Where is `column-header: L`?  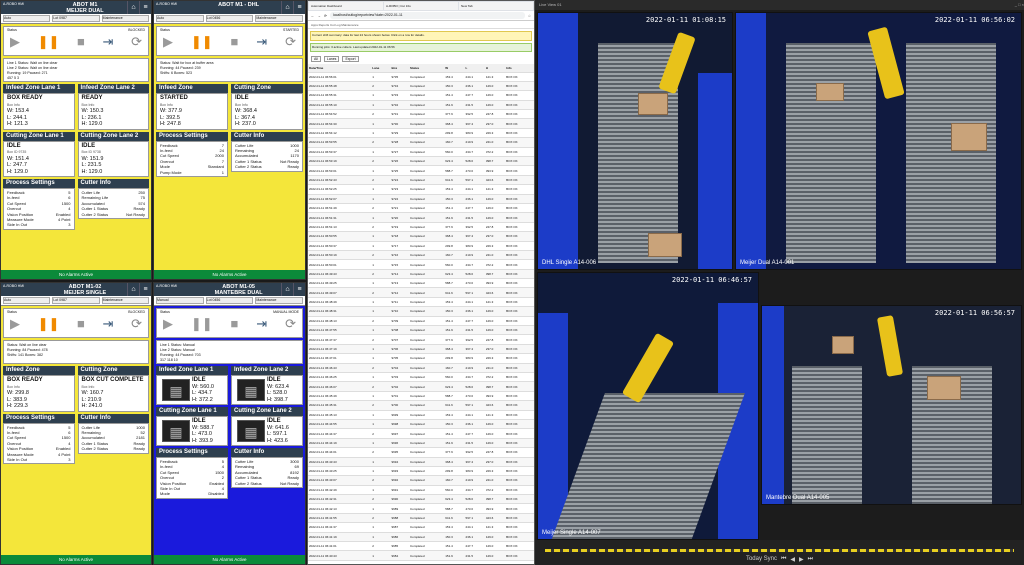
column-header: L is located at coordinates (474, 68).